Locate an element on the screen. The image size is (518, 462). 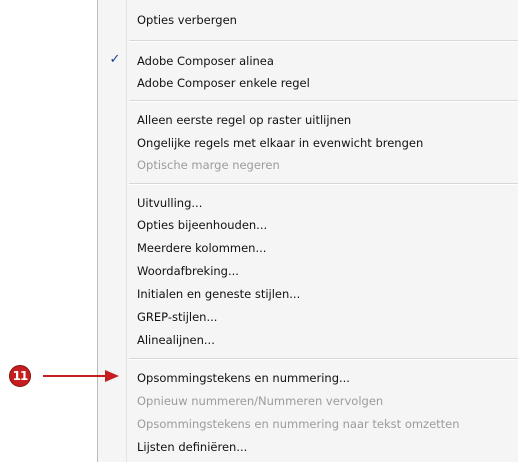
menu-item-label: Opties verbergen is located at coordinates (187, 20).